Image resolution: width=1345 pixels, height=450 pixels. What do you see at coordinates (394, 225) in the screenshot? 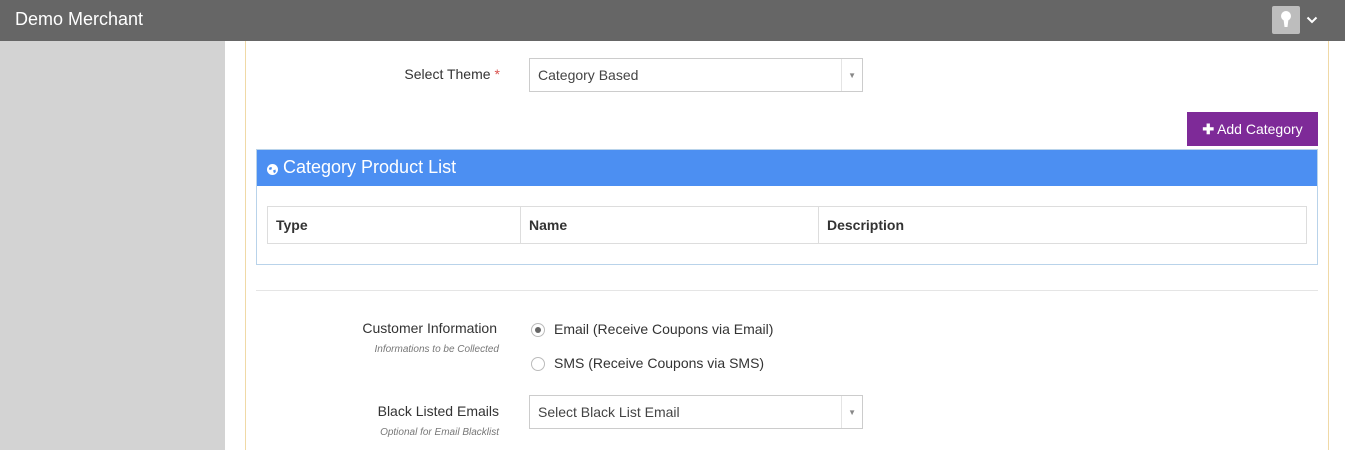
I see `column-header-type: Type` at bounding box center [394, 225].